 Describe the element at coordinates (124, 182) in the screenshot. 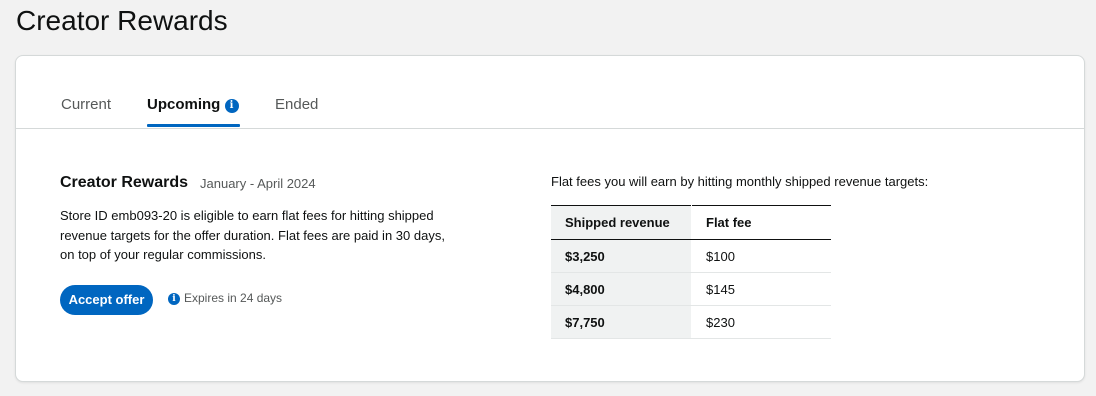

I see `offer-title: Creator Rewards` at that location.